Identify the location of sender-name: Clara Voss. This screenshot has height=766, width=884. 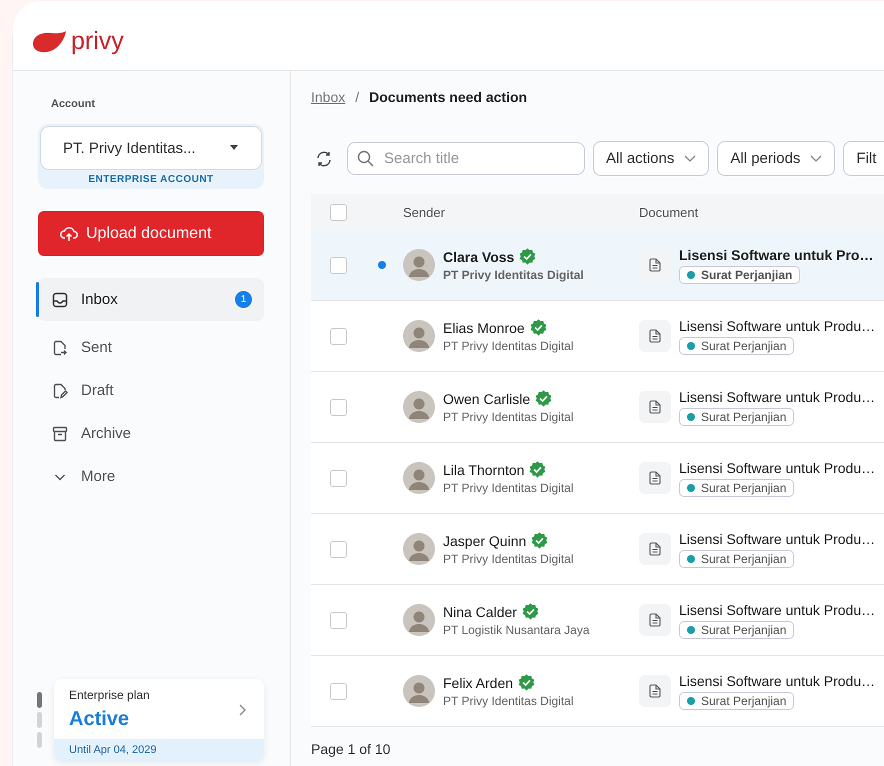
(478, 256).